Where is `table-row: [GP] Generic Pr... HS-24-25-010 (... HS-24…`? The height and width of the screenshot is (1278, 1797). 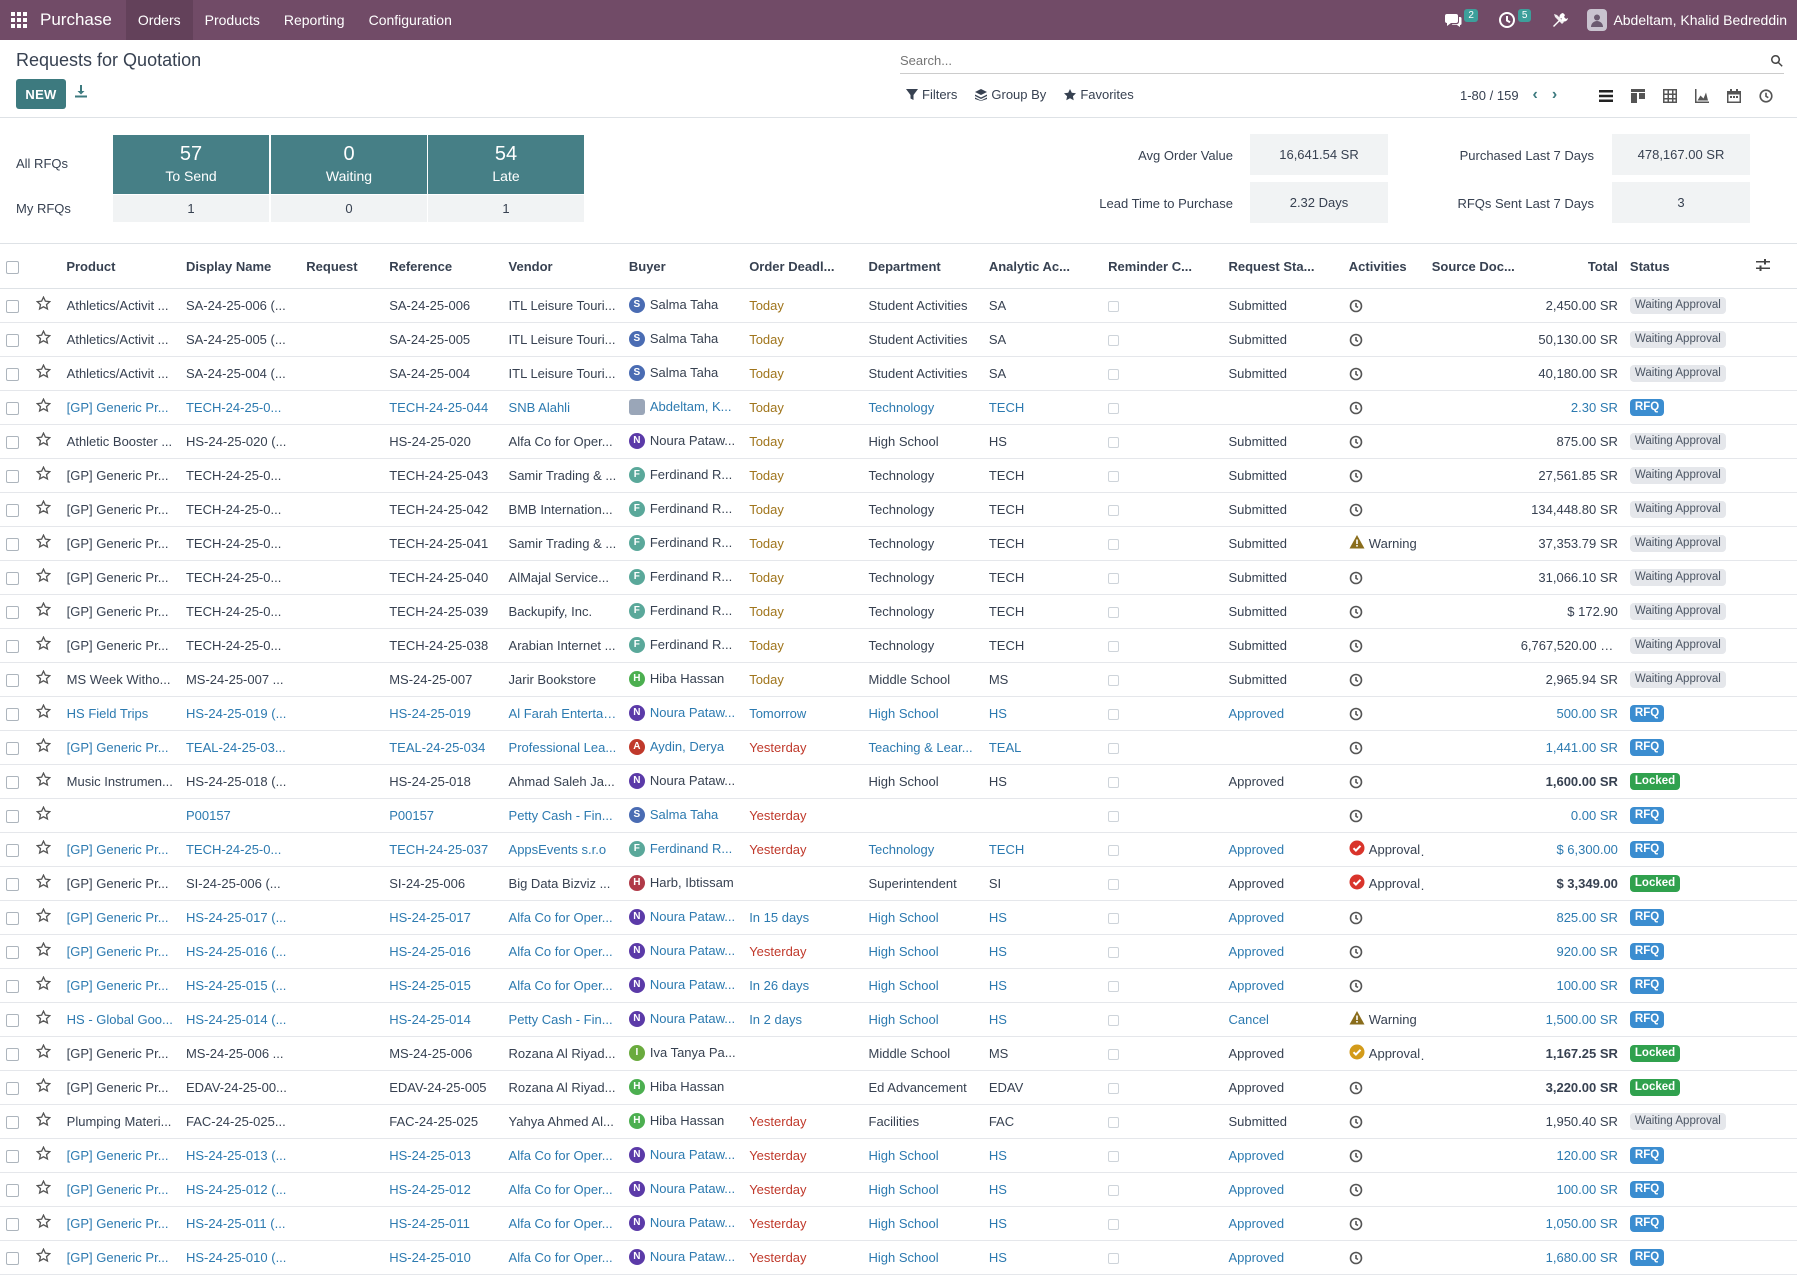 table-row: [GP] Generic Pr... HS-24-25-010 (... HS-24… is located at coordinates (898, 1257).